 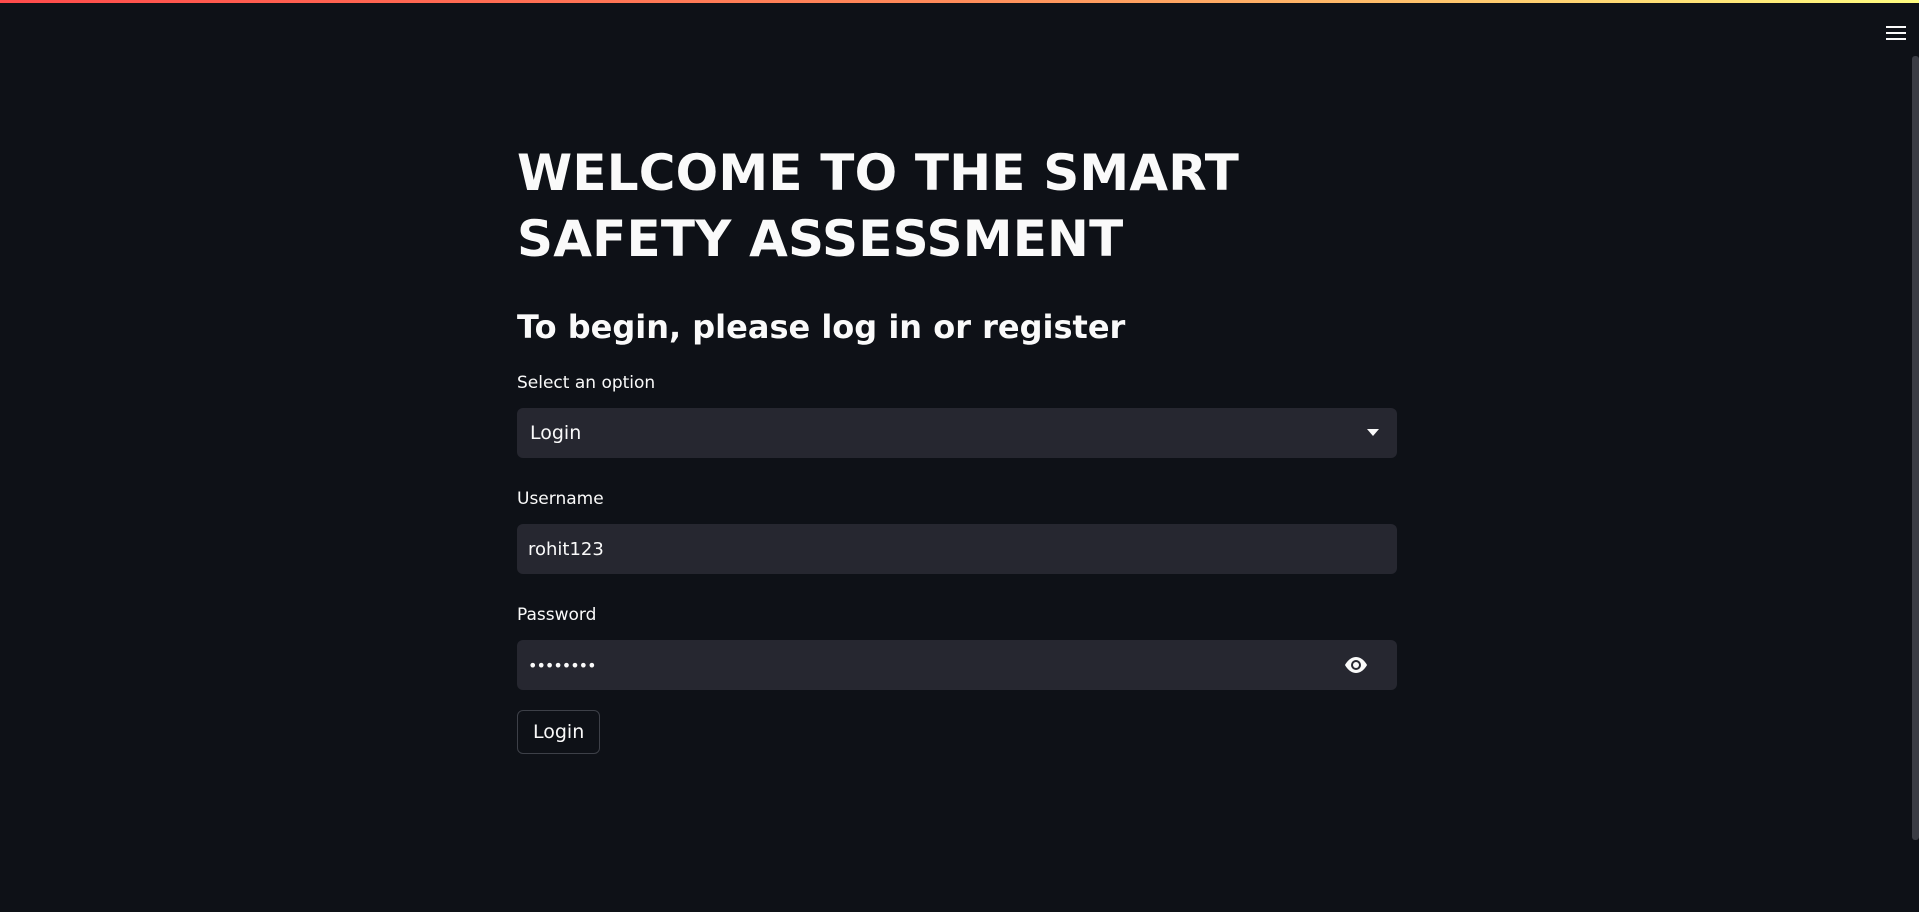 What do you see at coordinates (959, 1) in the screenshot?
I see `top-decoration-bar` at bounding box center [959, 1].